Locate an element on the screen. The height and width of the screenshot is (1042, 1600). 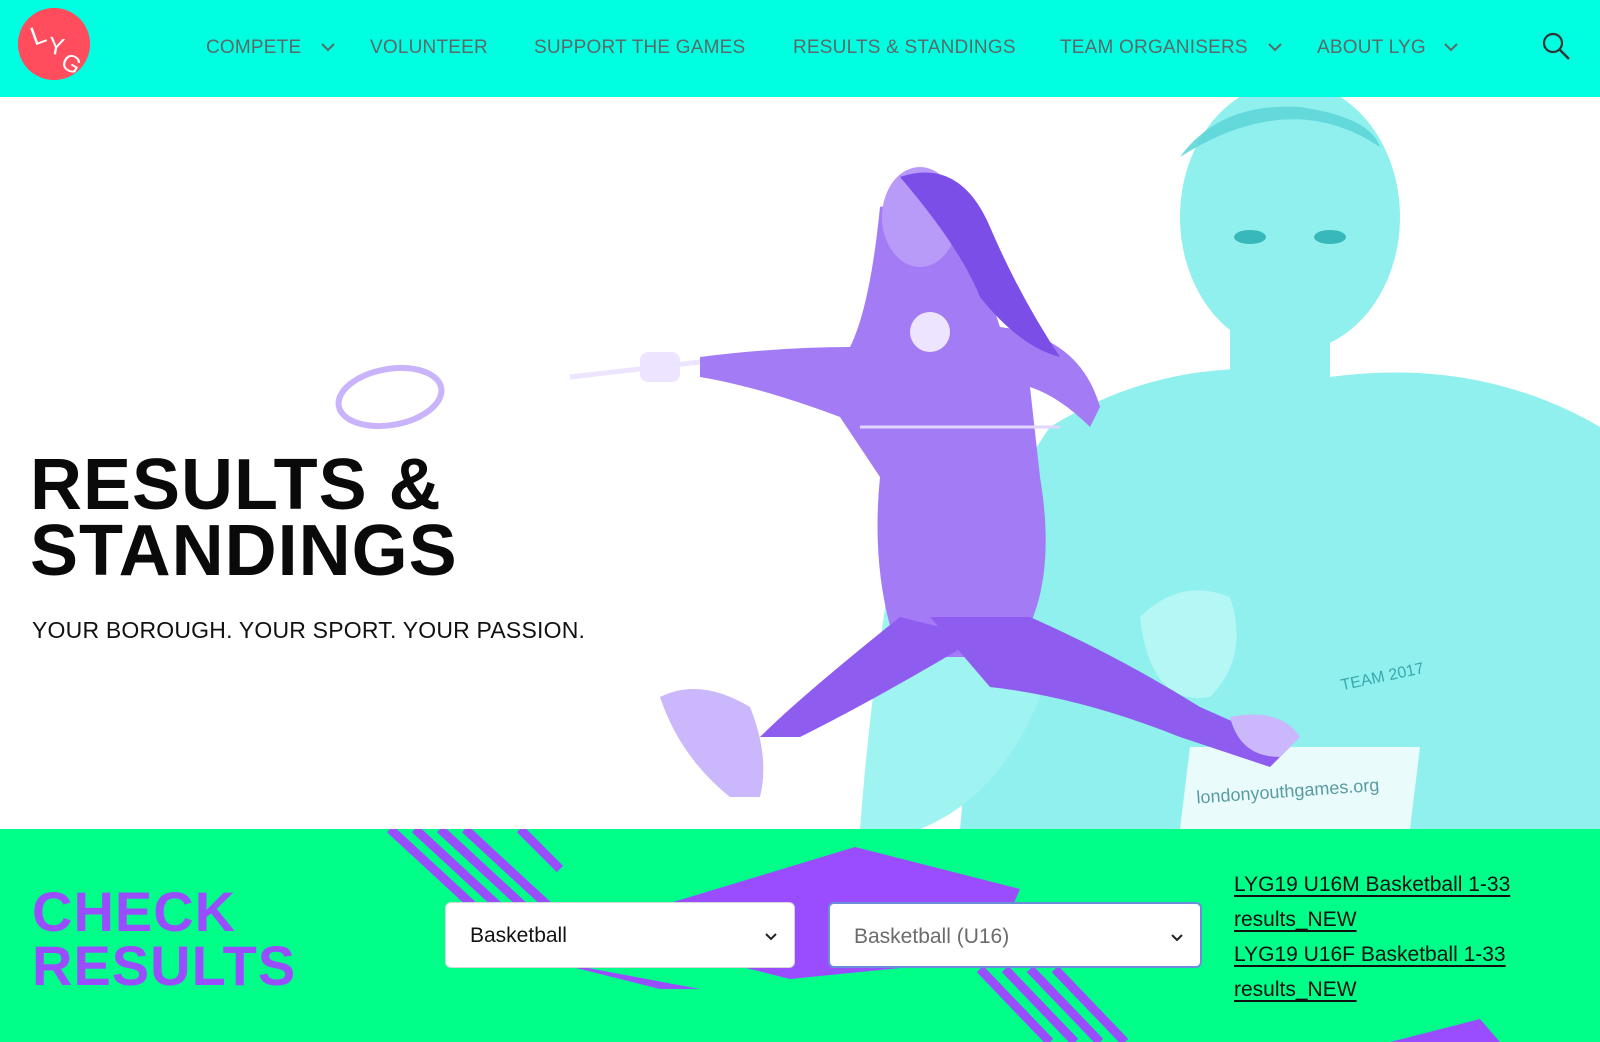
lyg-logo-mark: L Y G is located at coordinates (54, 44).